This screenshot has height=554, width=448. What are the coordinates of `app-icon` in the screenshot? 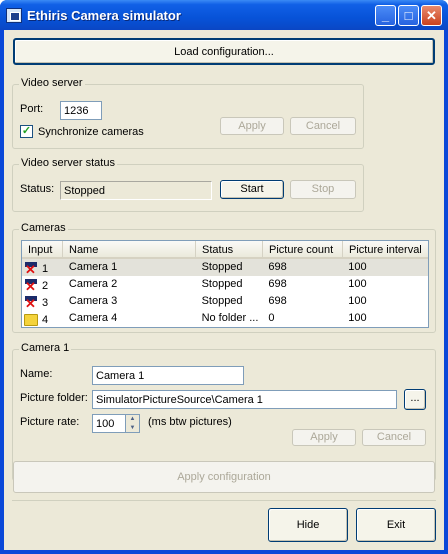 It's located at (14, 15).